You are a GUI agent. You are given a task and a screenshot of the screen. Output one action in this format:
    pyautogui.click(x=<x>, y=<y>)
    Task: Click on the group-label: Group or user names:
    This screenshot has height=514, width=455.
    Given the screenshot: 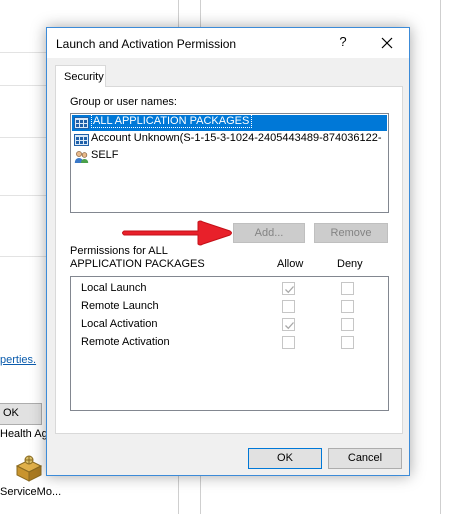 What is the action you would take?
    pyautogui.click(x=123, y=102)
    